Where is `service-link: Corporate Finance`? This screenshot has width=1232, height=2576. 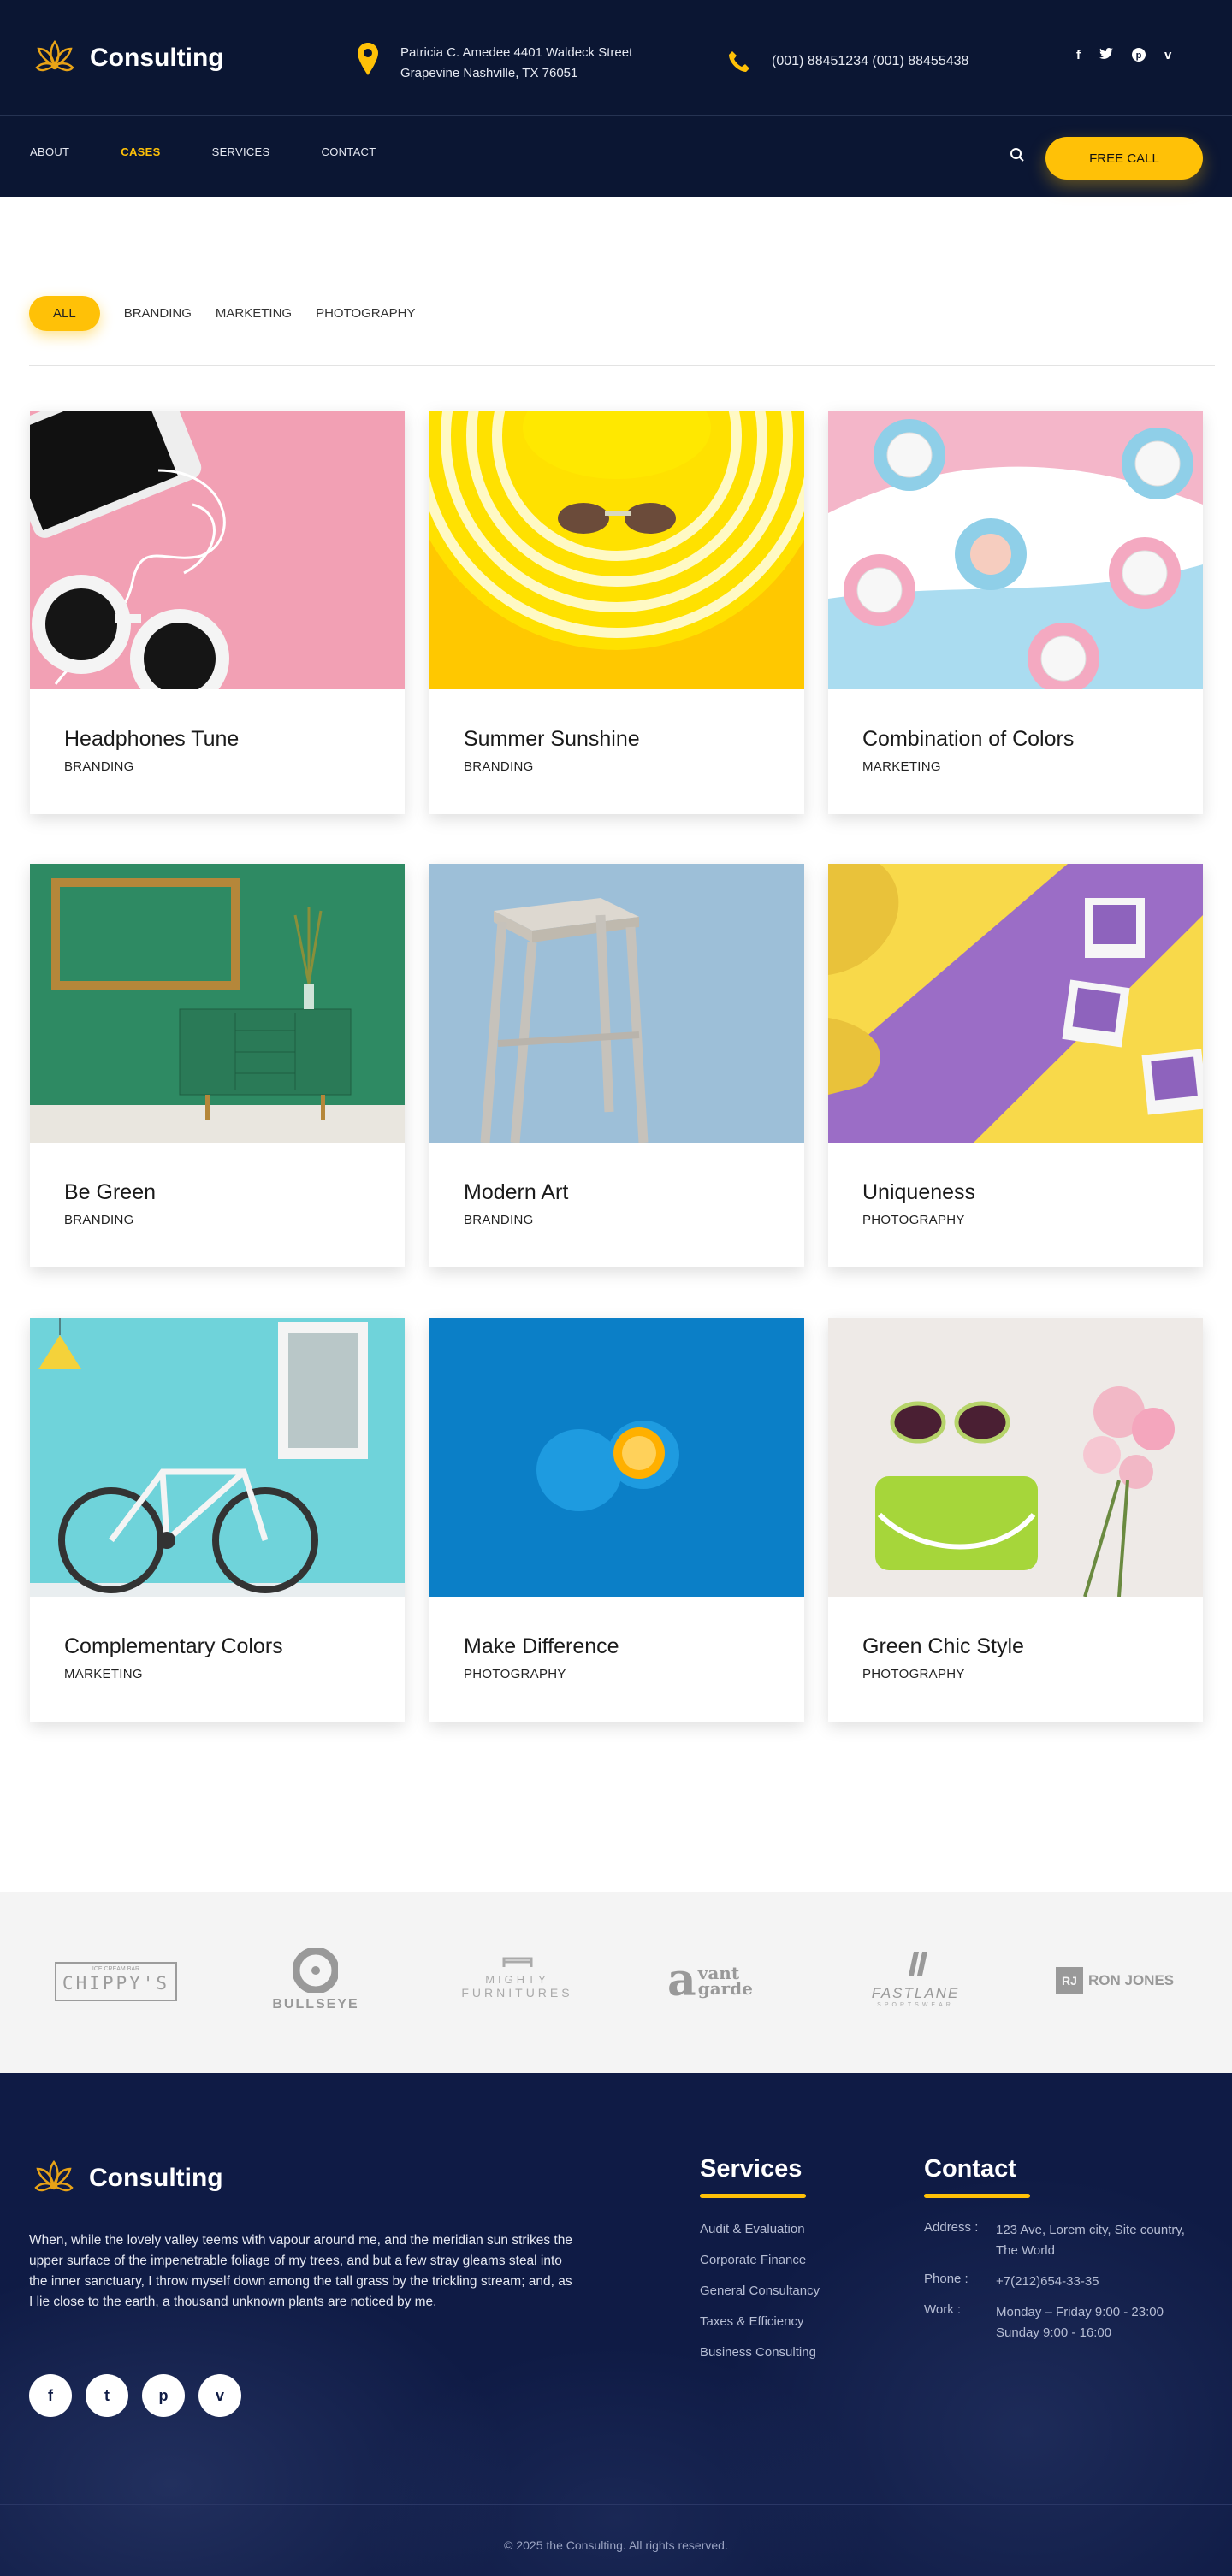 service-link: Corporate Finance is located at coordinates (760, 2260).